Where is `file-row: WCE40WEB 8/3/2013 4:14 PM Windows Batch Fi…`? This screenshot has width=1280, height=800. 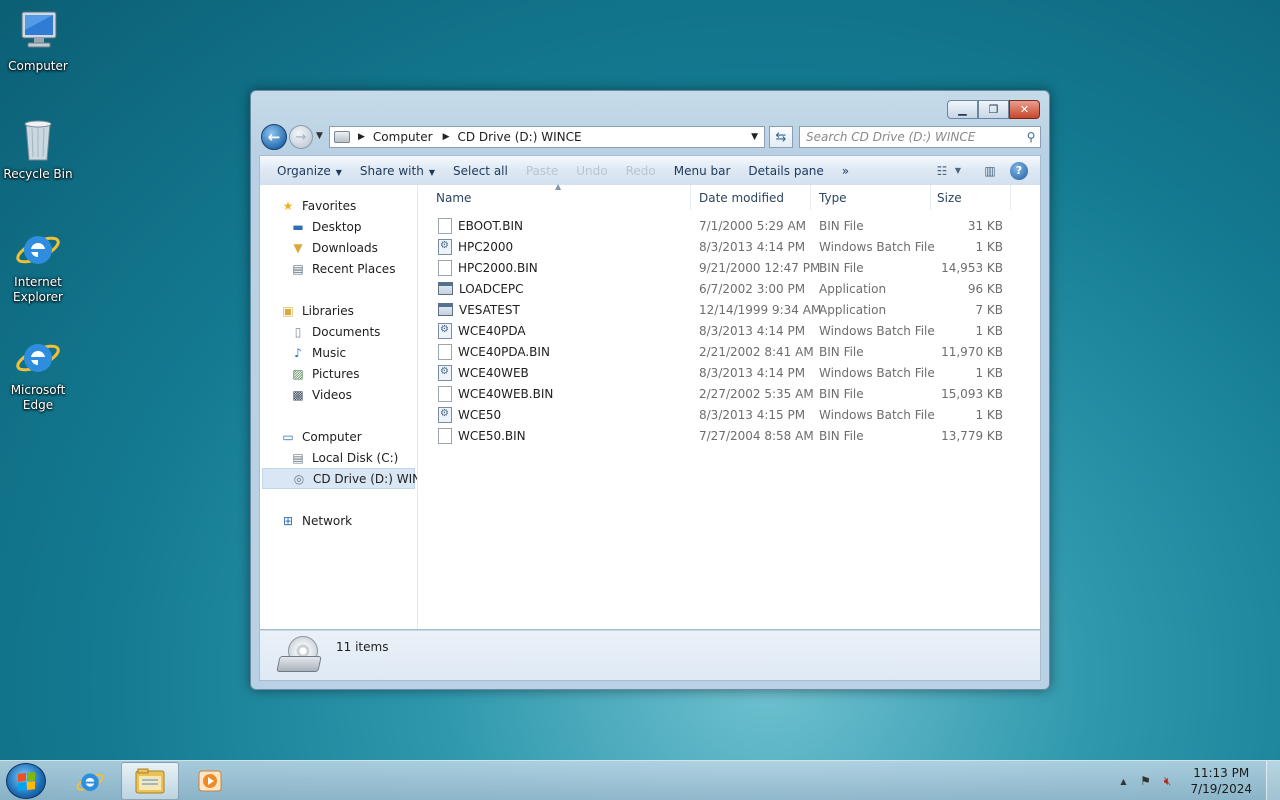 file-row: WCE40WEB 8/3/2013 4:14 PM Windows Batch Fi… is located at coordinates (729, 372).